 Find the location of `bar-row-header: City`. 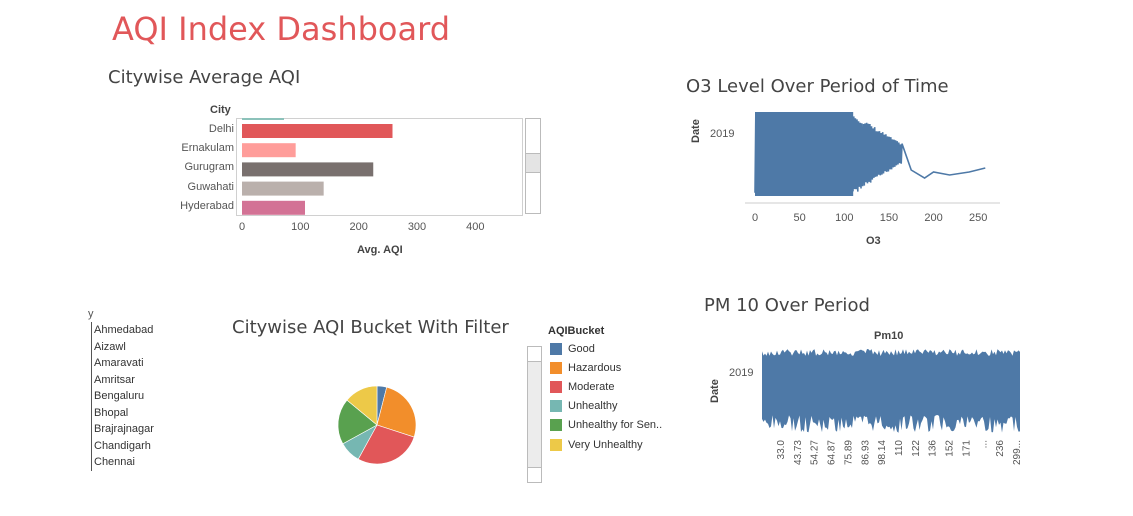

bar-row-header: City is located at coordinates (220, 110).